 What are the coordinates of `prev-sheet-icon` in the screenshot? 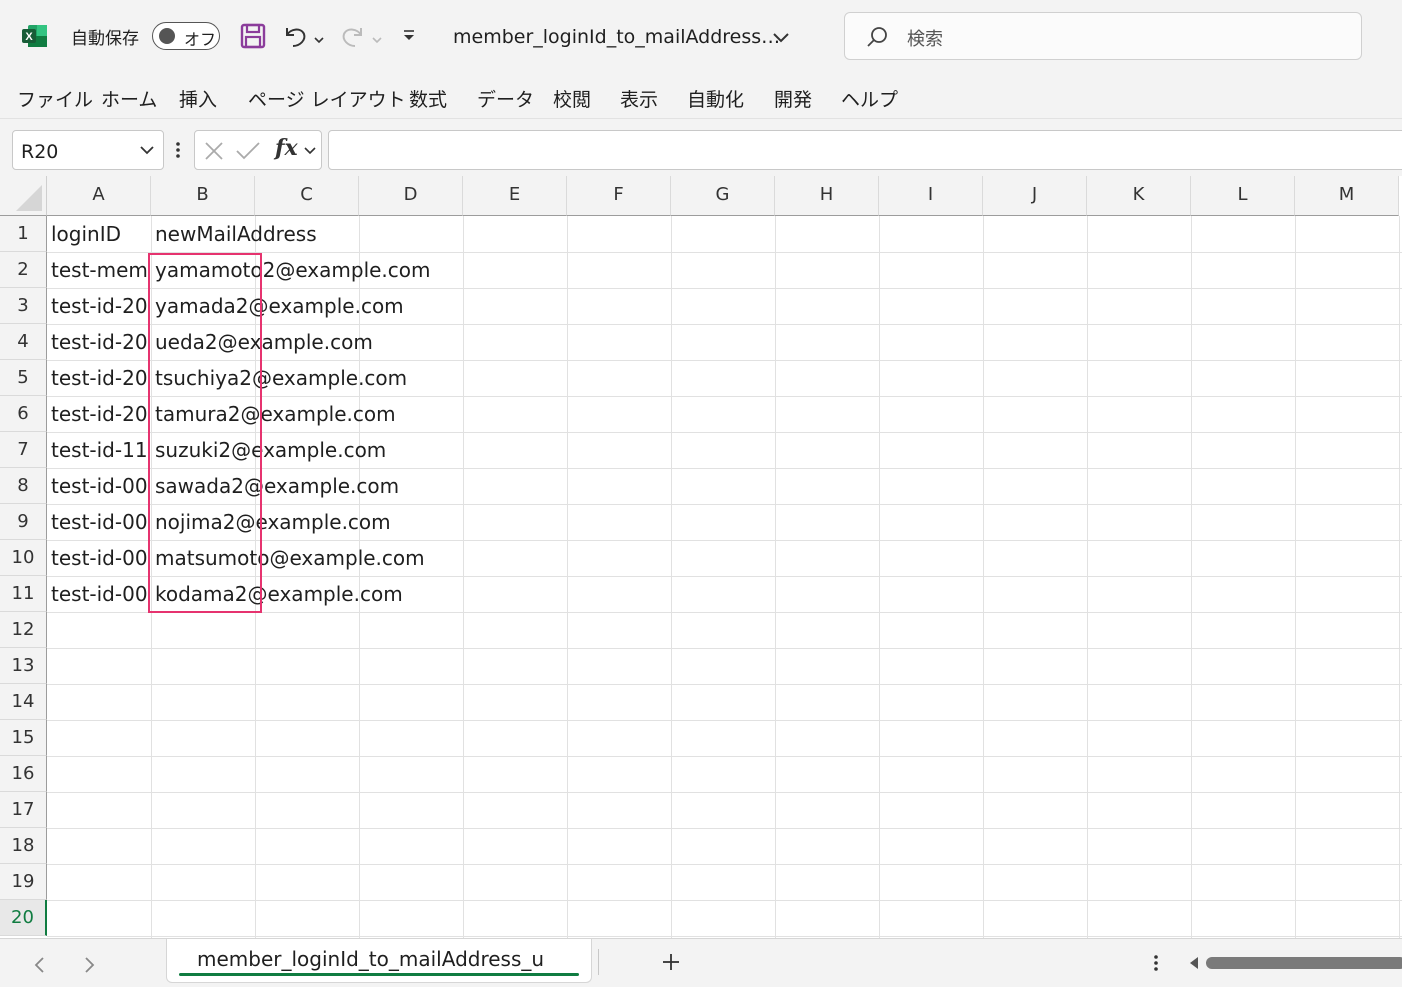 It's located at (40, 967).